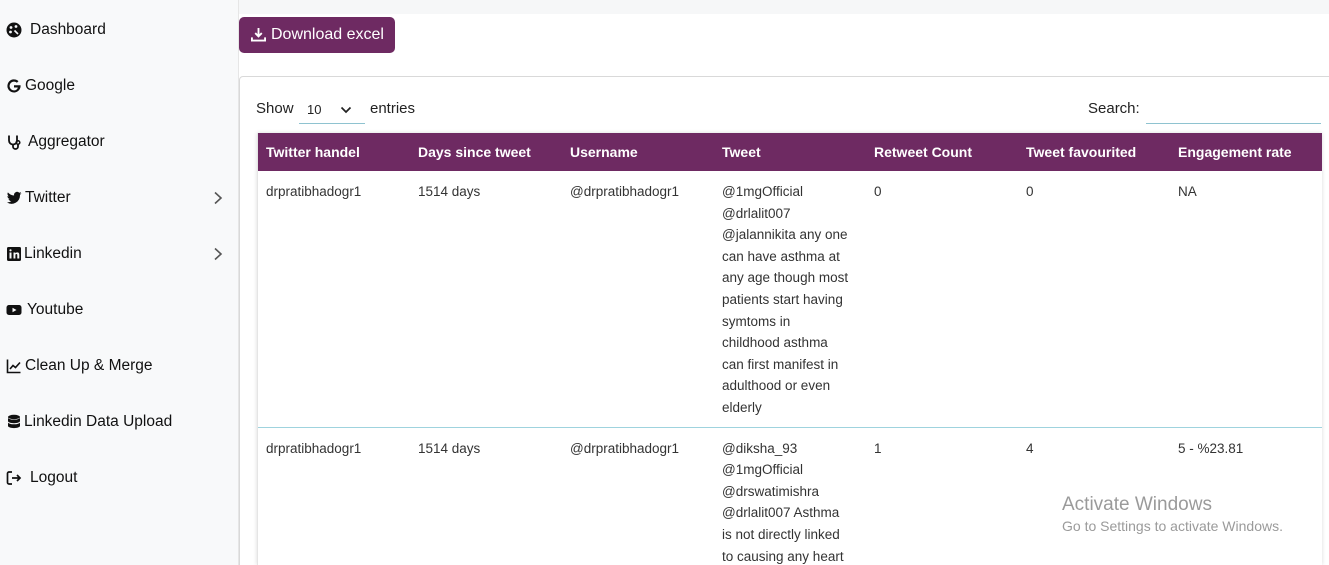  Describe the element at coordinates (638, 152) in the screenshot. I see `column-header: Username` at that location.